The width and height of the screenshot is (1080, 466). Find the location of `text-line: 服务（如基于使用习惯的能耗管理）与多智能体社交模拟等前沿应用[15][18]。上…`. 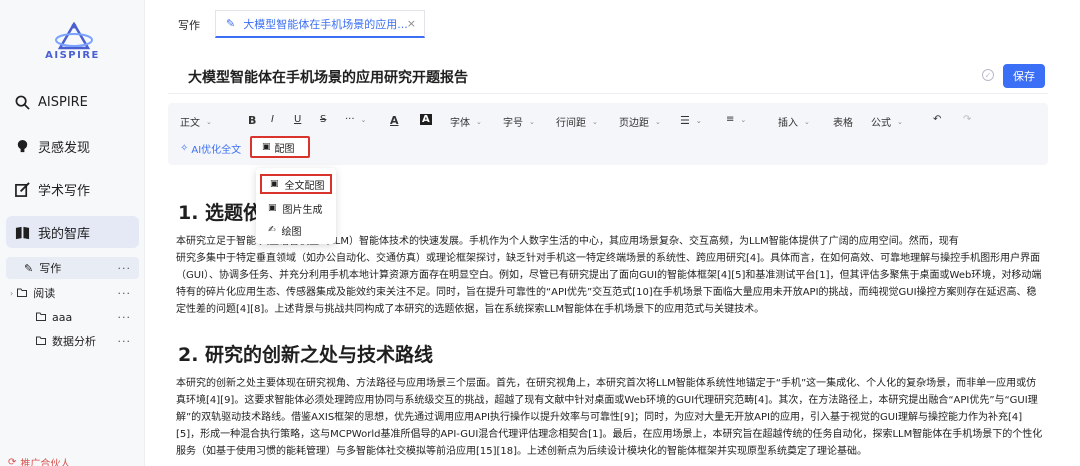

text-line: 服务（如基于使用习惯的能耗管理）与多智能体社交模拟等前沿应用[15][18]。上… is located at coordinates (522, 451).